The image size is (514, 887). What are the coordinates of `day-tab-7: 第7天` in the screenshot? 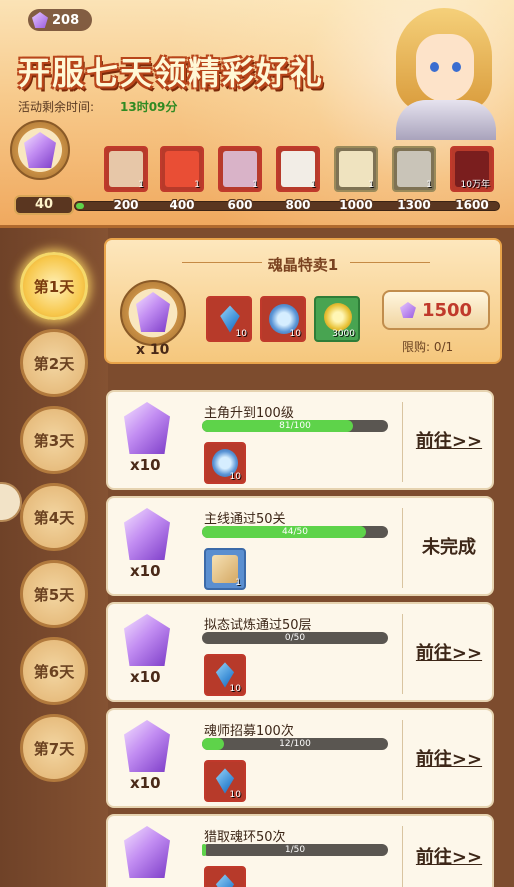 It's located at (54, 748).